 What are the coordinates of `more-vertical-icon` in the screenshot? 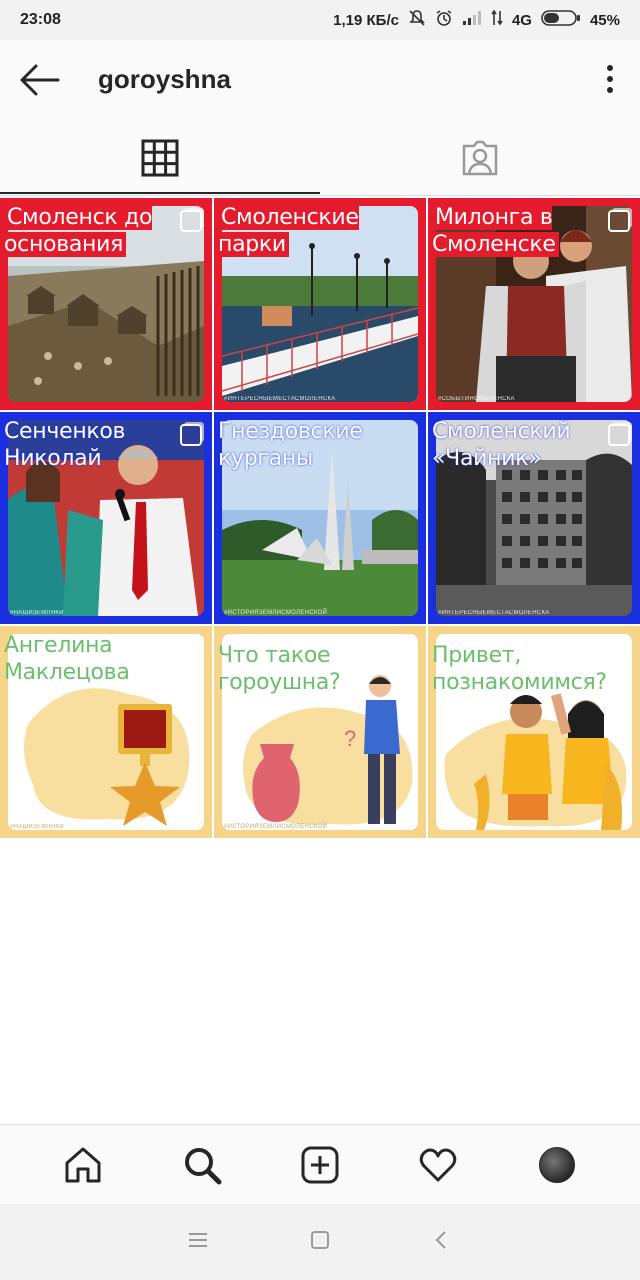 It's located at (610, 79).